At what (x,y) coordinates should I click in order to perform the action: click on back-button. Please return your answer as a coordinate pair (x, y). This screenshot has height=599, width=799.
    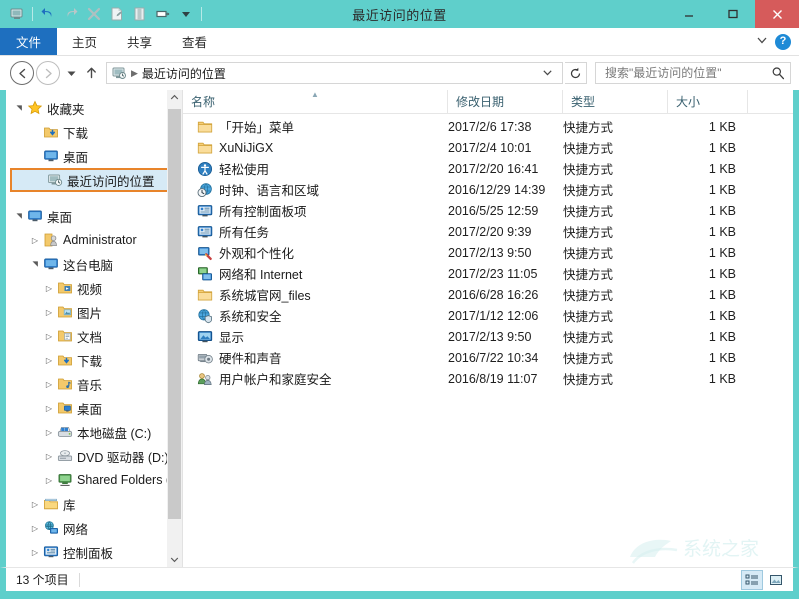
    Looking at the image, I should click on (22, 73).